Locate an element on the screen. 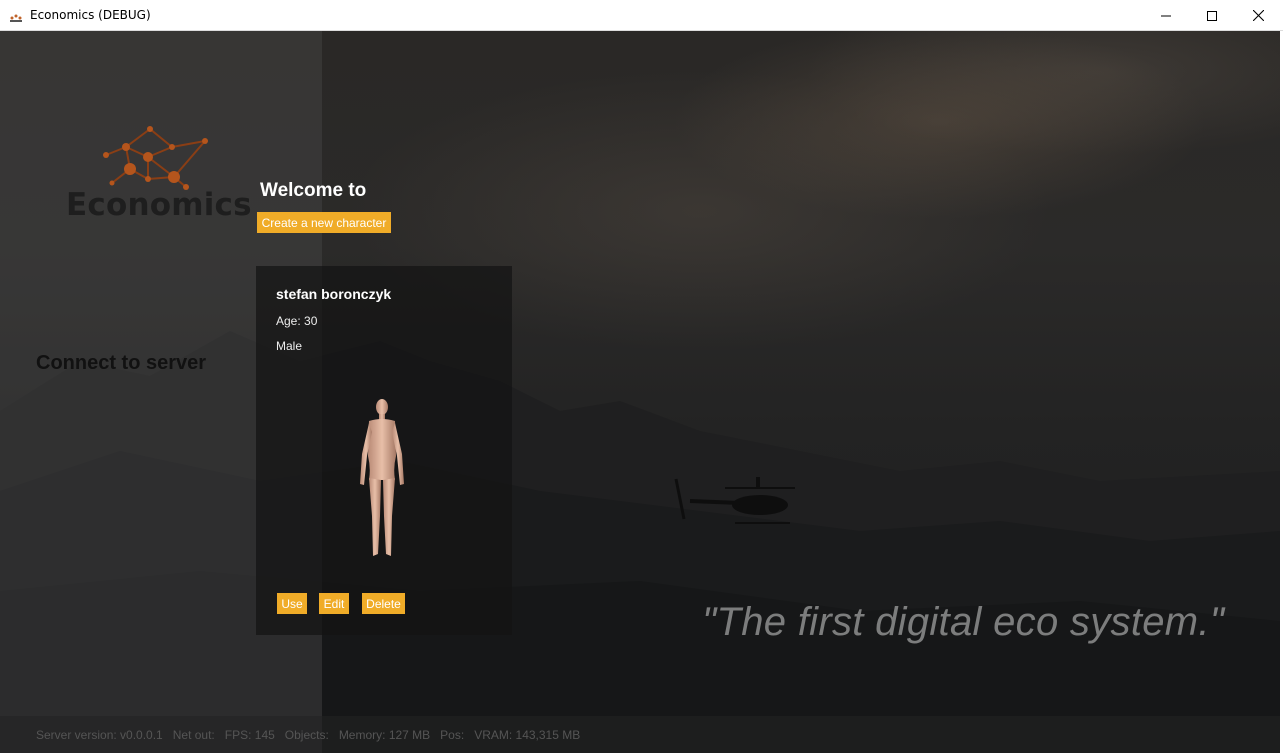 The width and height of the screenshot is (1283, 753). character-gender: Male is located at coordinates (289, 346).